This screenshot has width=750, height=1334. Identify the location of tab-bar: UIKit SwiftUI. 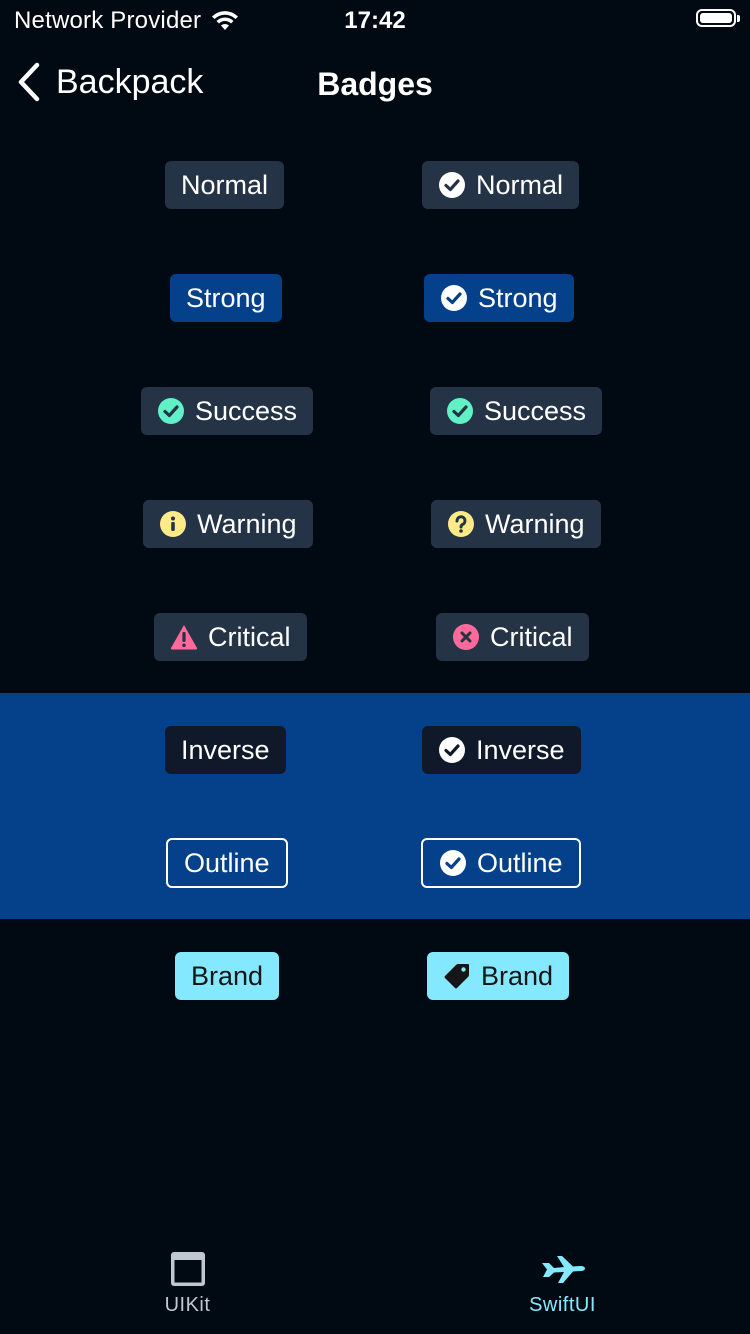
(375, 1287).